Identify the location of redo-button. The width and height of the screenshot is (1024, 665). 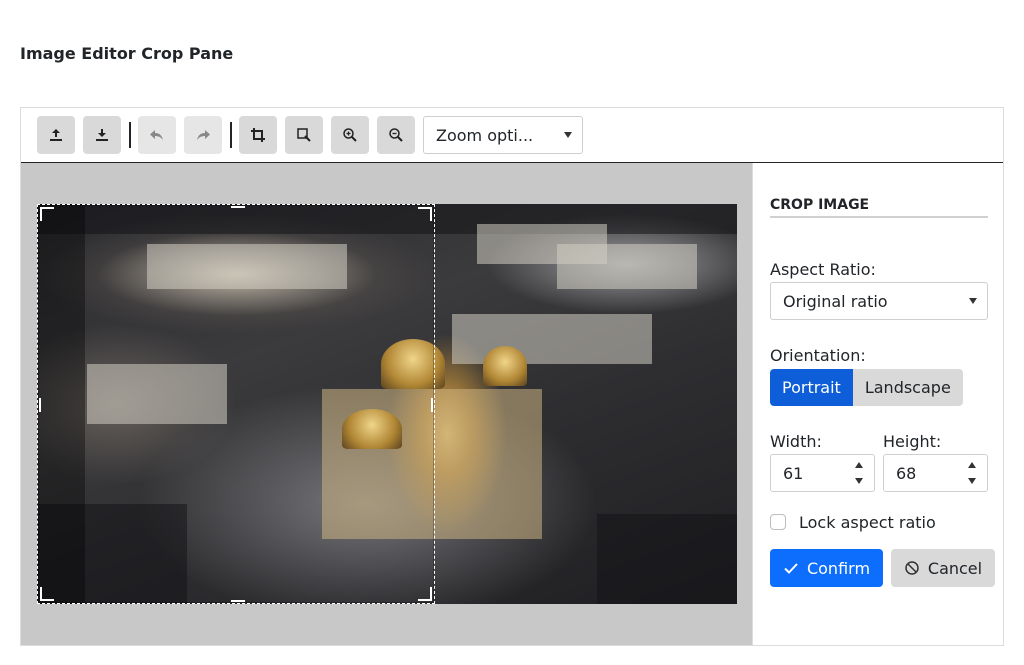
(203, 135).